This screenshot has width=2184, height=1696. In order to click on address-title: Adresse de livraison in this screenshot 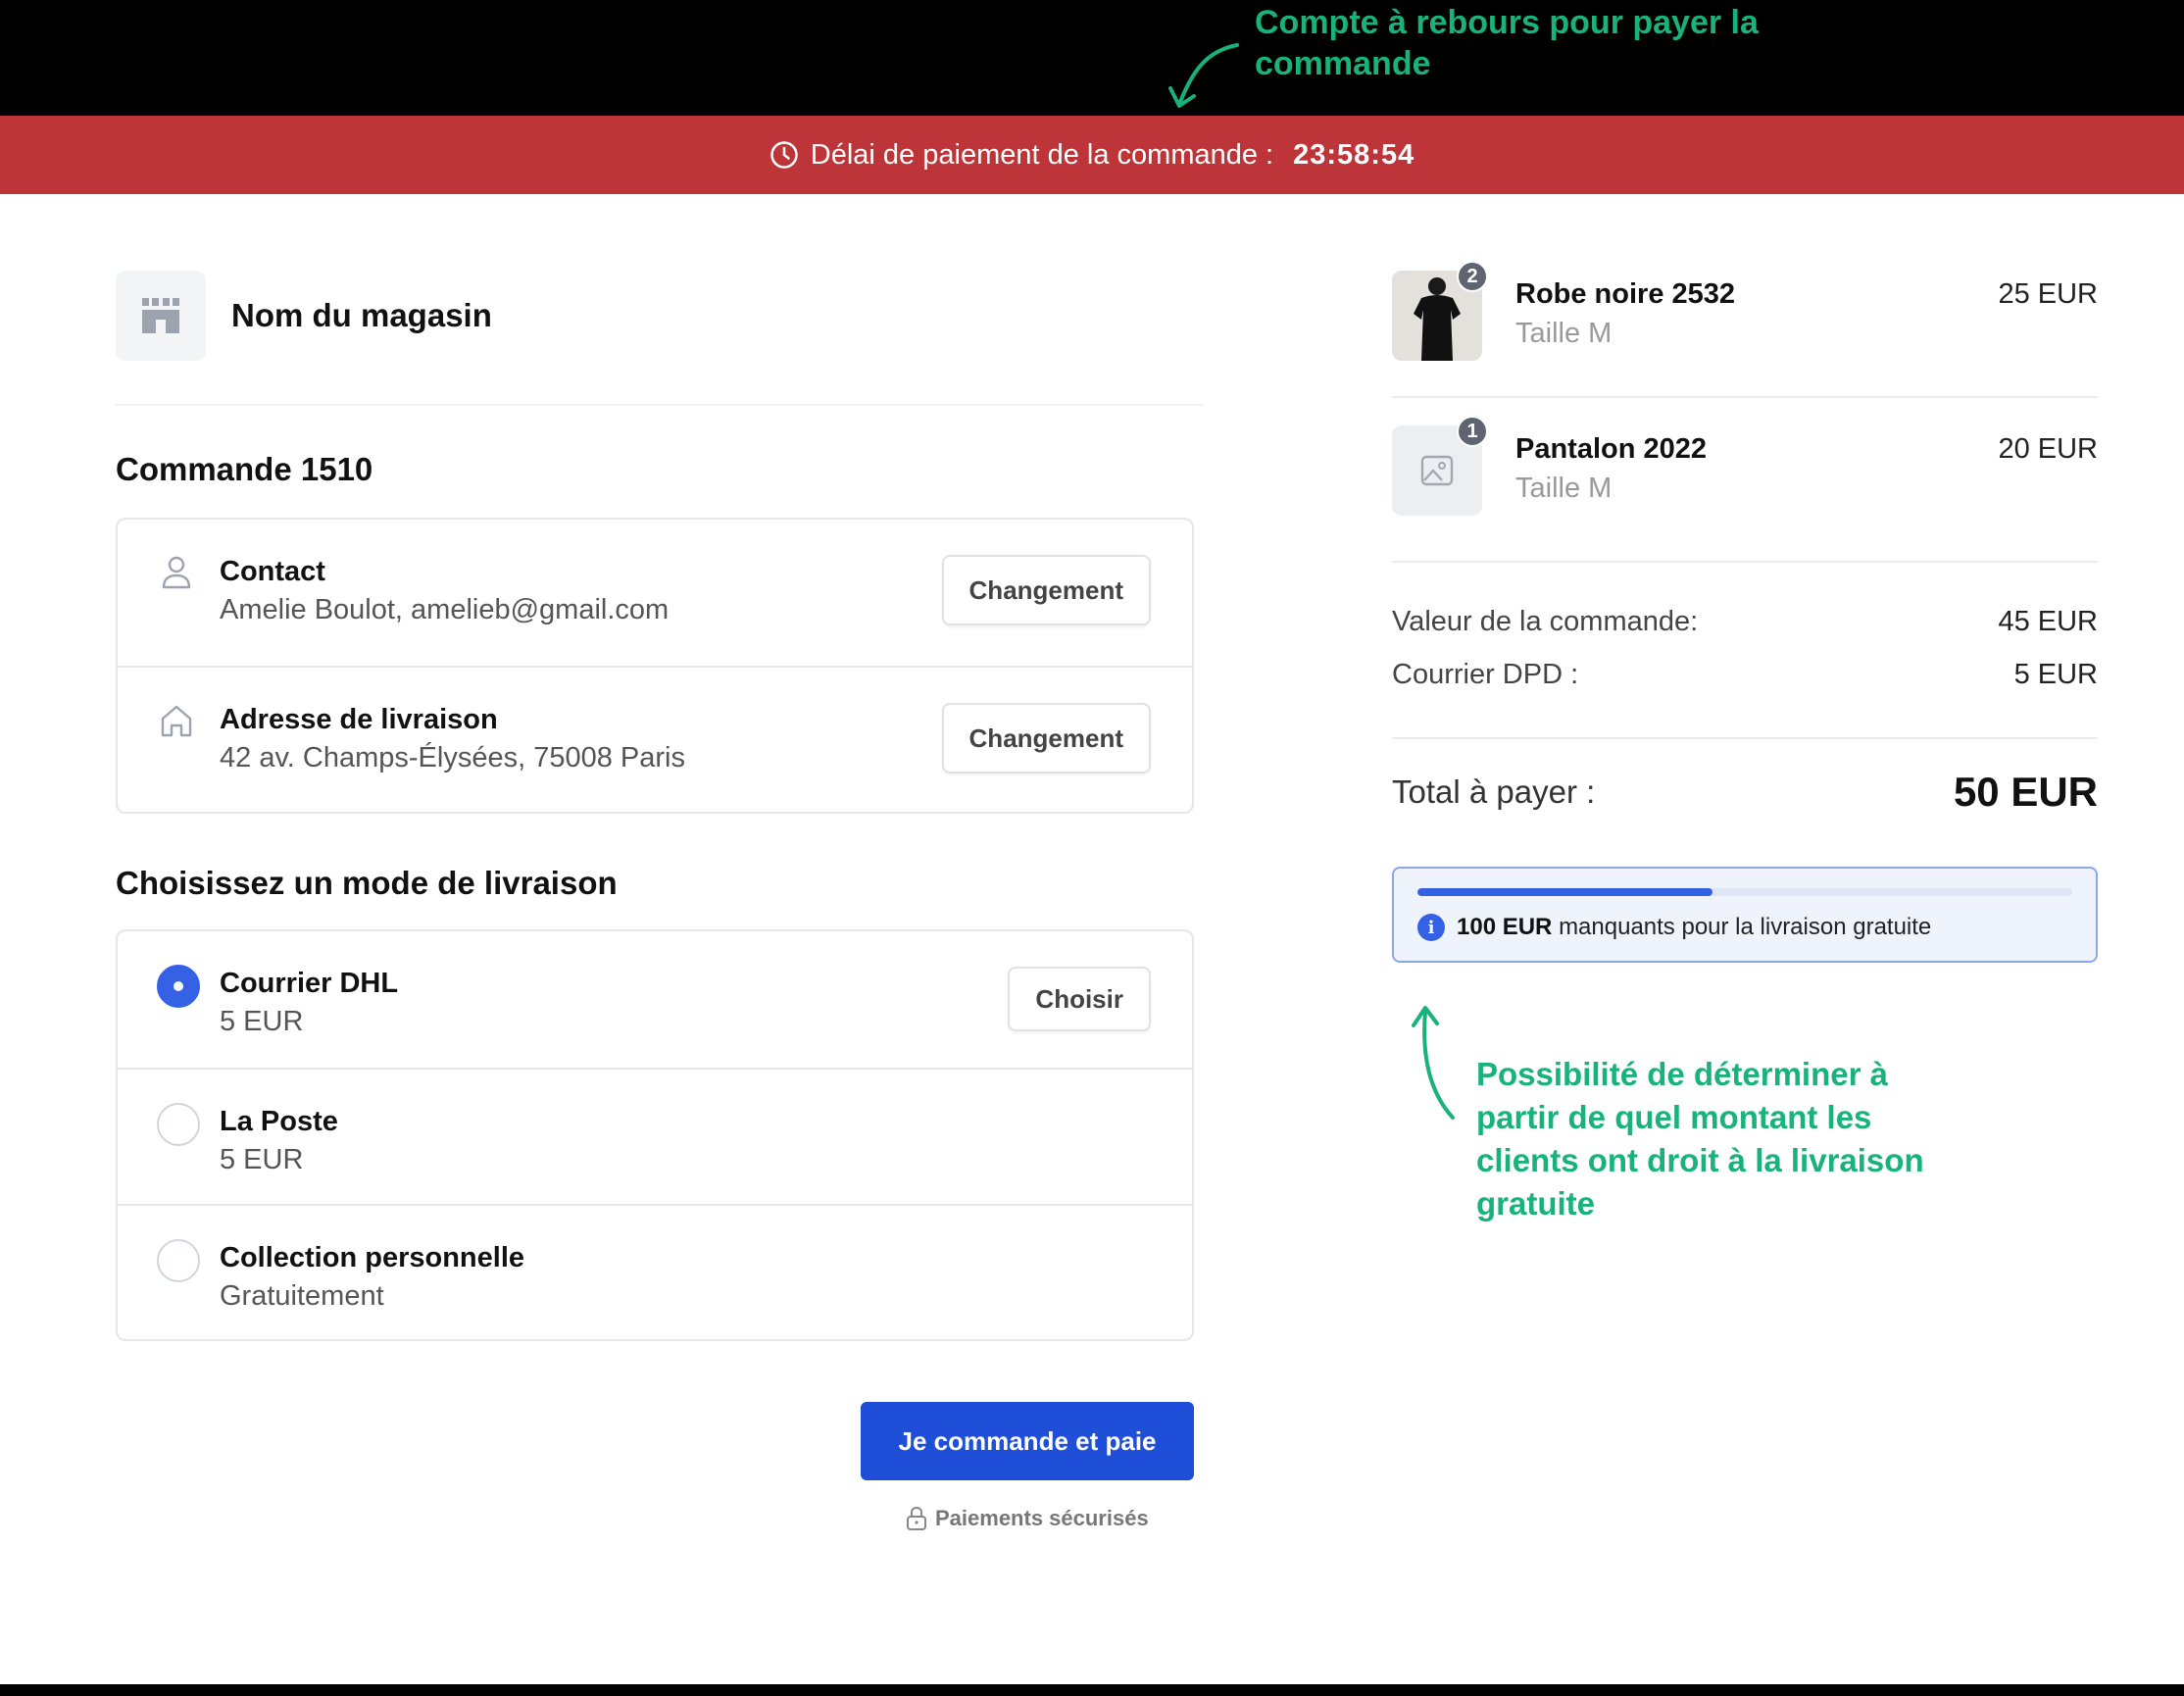, I will do `click(359, 719)`.